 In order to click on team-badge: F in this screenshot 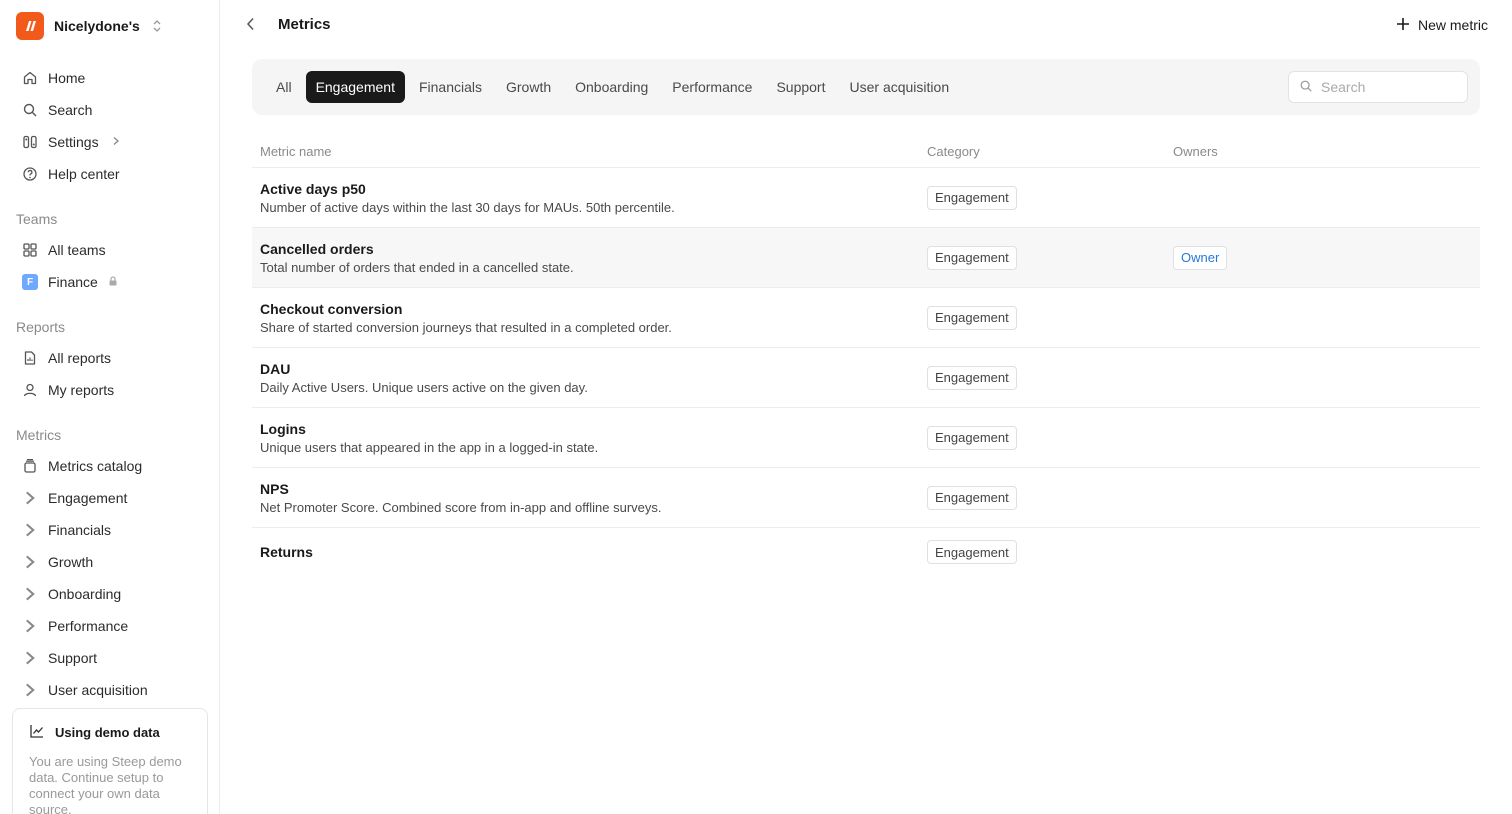, I will do `click(30, 282)`.